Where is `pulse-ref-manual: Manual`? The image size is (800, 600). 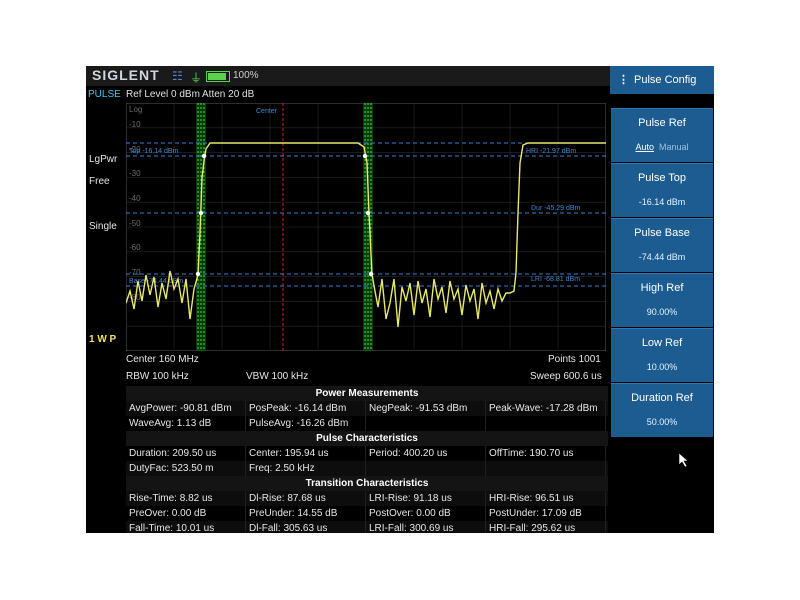 pulse-ref-manual: Manual is located at coordinates (674, 147).